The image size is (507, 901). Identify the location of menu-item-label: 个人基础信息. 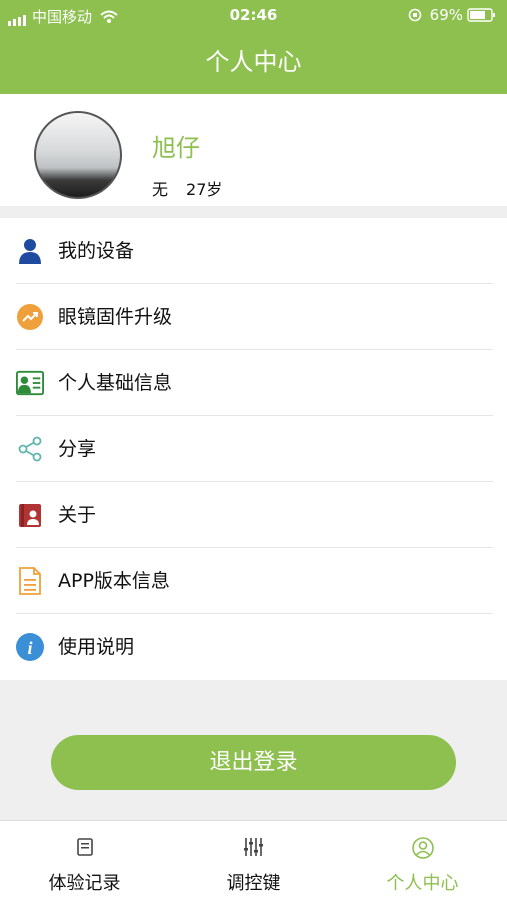
(115, 383).